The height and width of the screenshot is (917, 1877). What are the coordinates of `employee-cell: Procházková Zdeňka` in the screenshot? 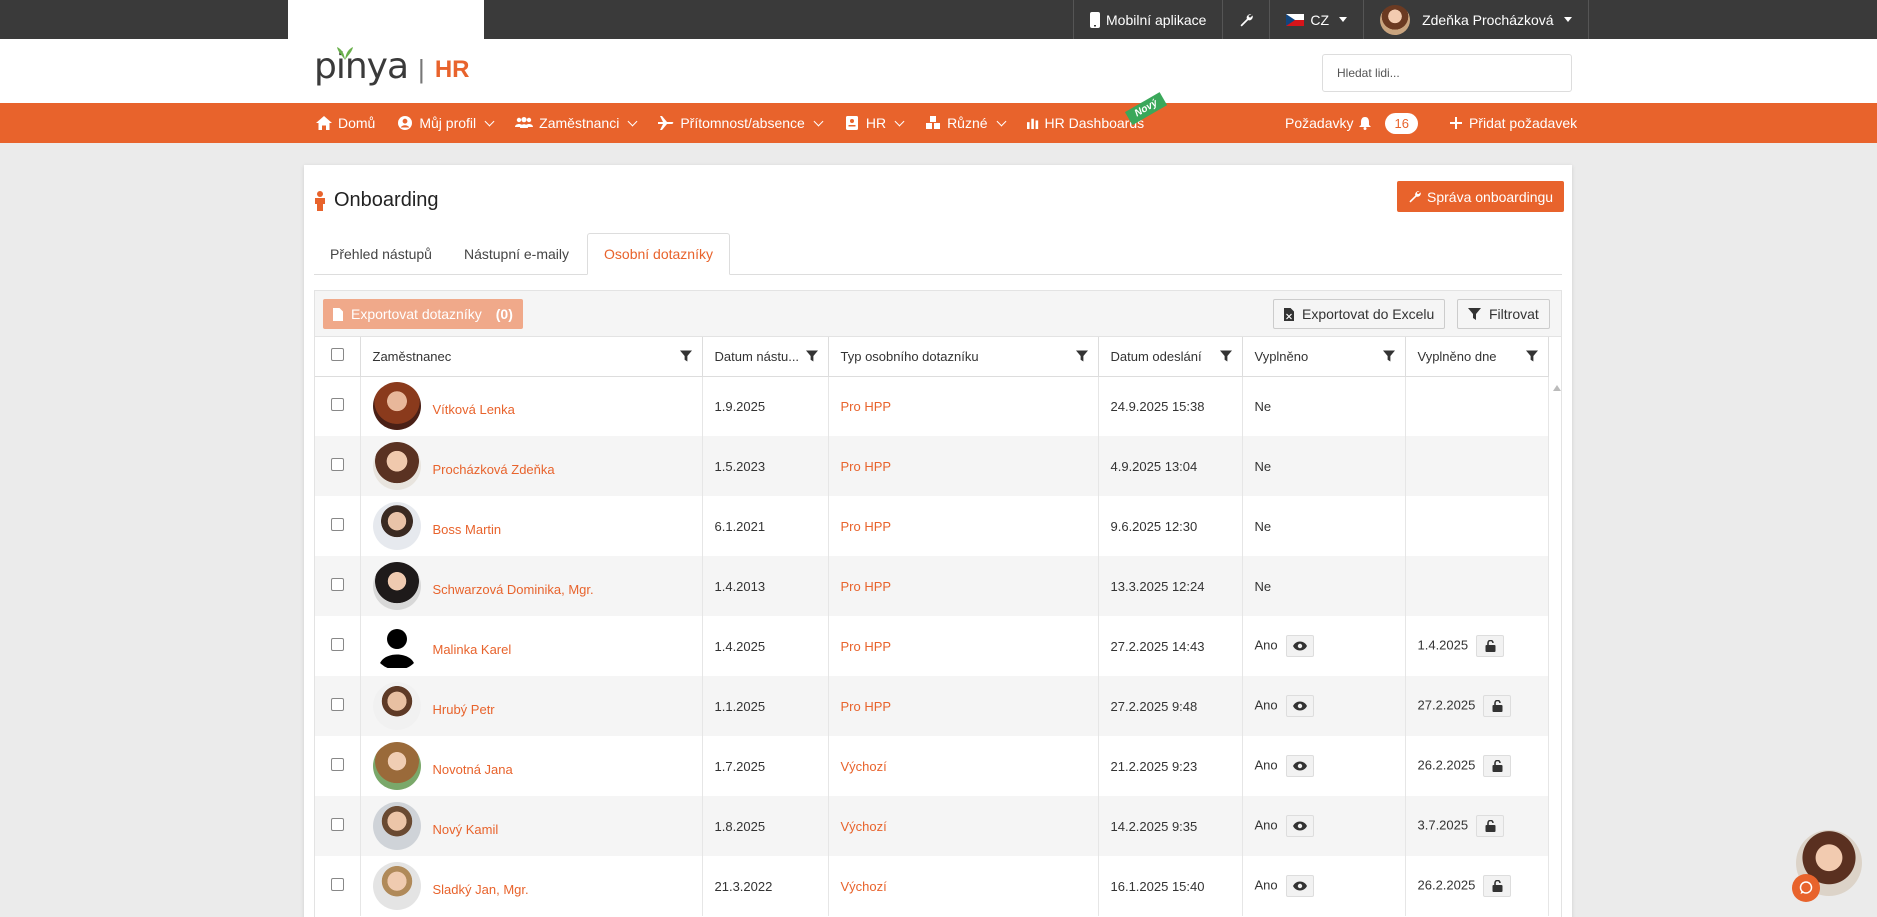 It's located at (531, 466).